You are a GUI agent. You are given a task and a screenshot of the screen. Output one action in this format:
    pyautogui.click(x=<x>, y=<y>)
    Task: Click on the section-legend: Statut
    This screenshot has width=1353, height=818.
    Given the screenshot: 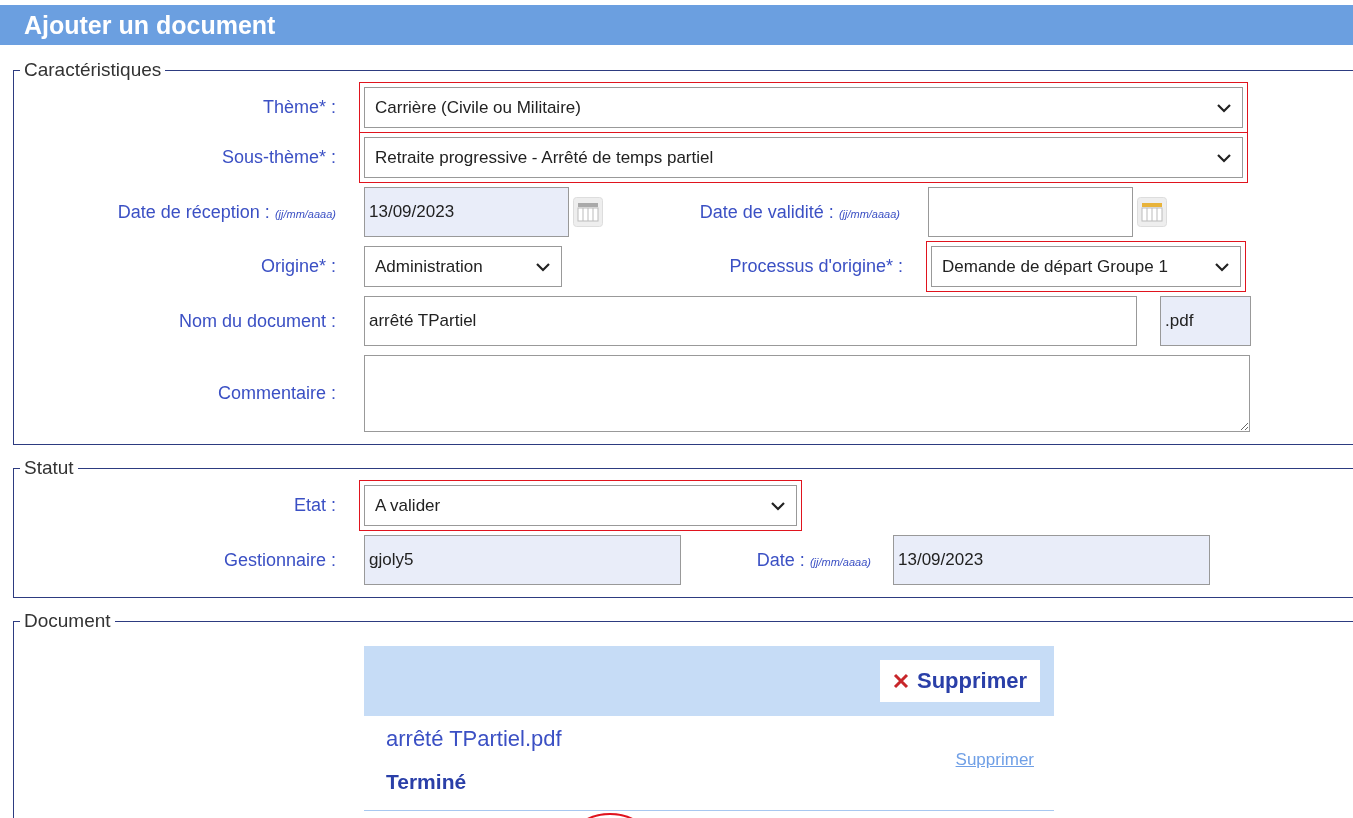 What is the action you would take?
    pyautogui.click(x=49, y=468)
    